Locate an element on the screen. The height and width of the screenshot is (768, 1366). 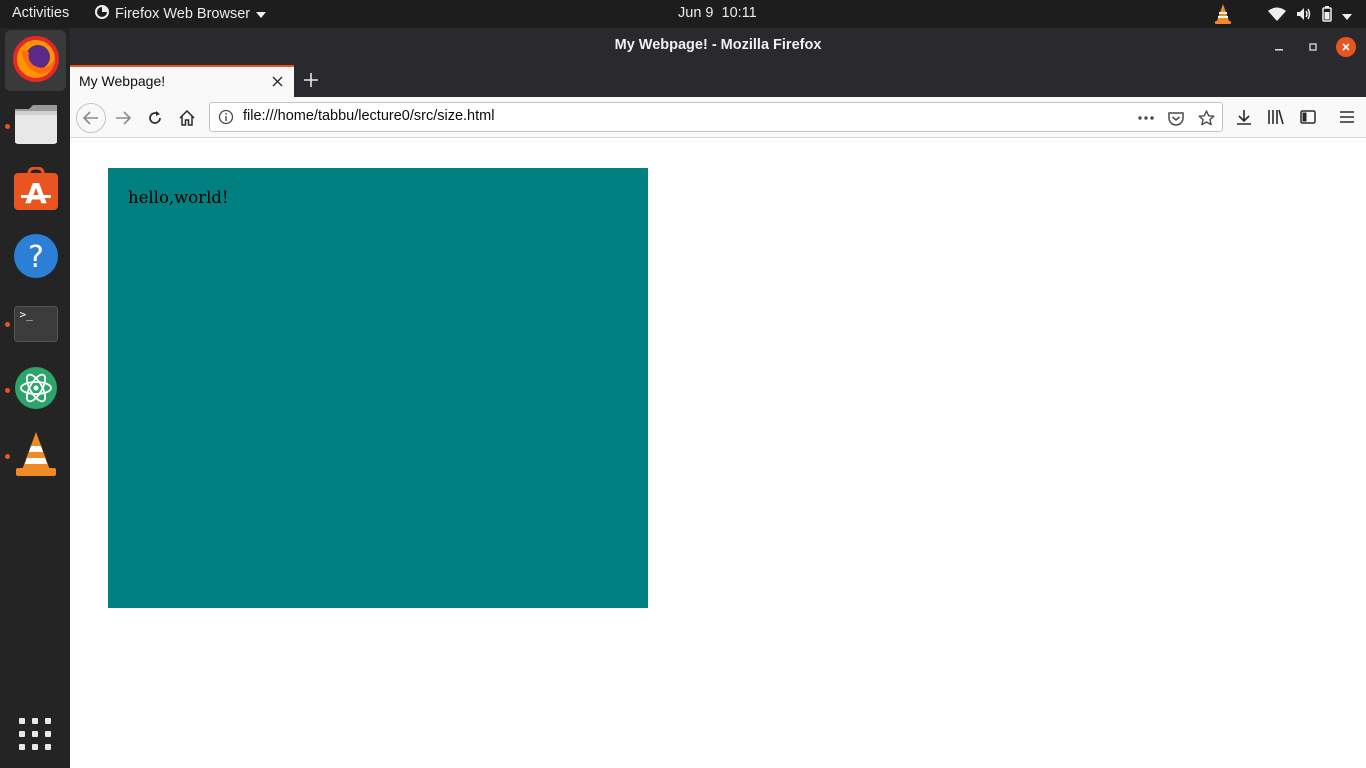
terminal-prompt-glyph: >_ is located at coordinates (26, 314).